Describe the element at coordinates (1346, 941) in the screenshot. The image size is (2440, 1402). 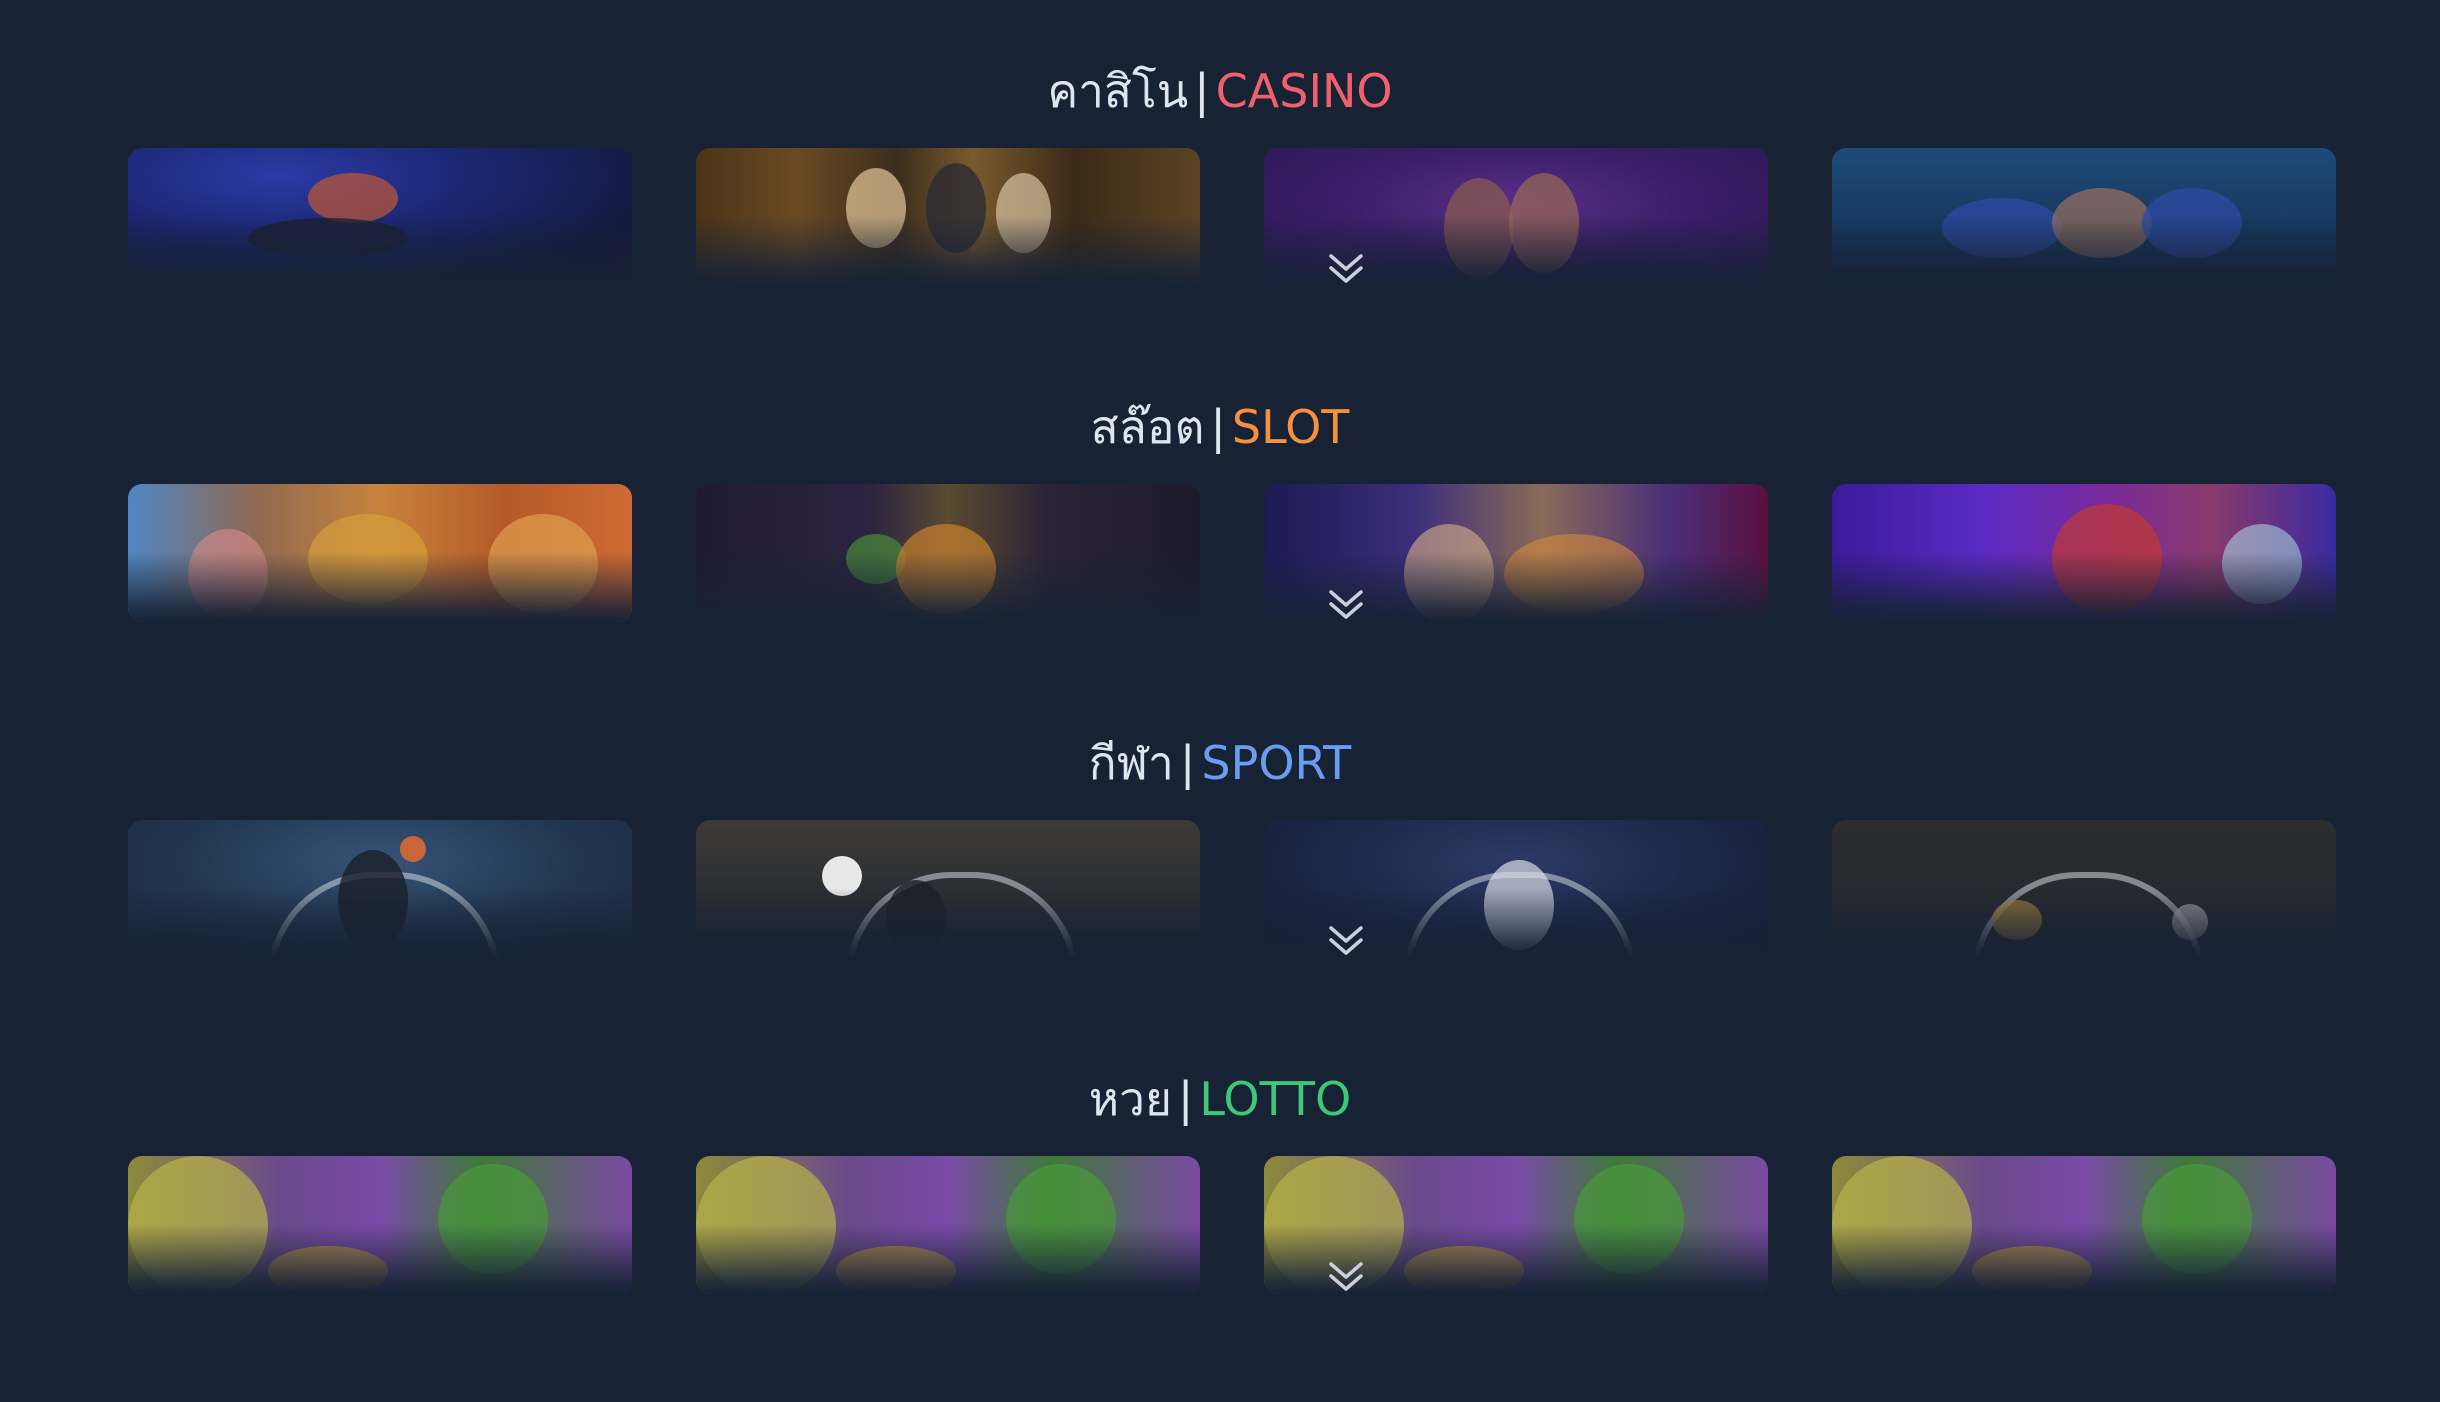
I see `sport-expand-chevron-icon` at that location.